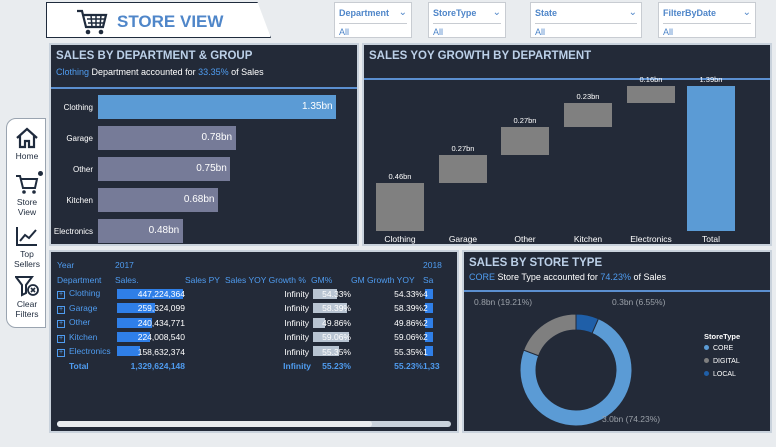  Describe the element at coordinates (586, 20) in the screenshot. I see `filter-state: State ⌄ All` at that location.